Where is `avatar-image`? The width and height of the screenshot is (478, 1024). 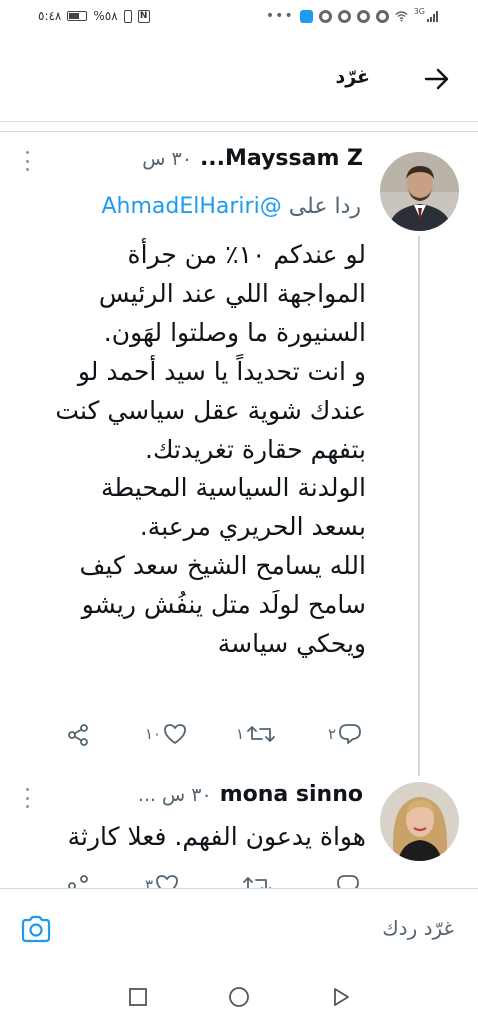
avatar-image is located at coordinates (419, 821).